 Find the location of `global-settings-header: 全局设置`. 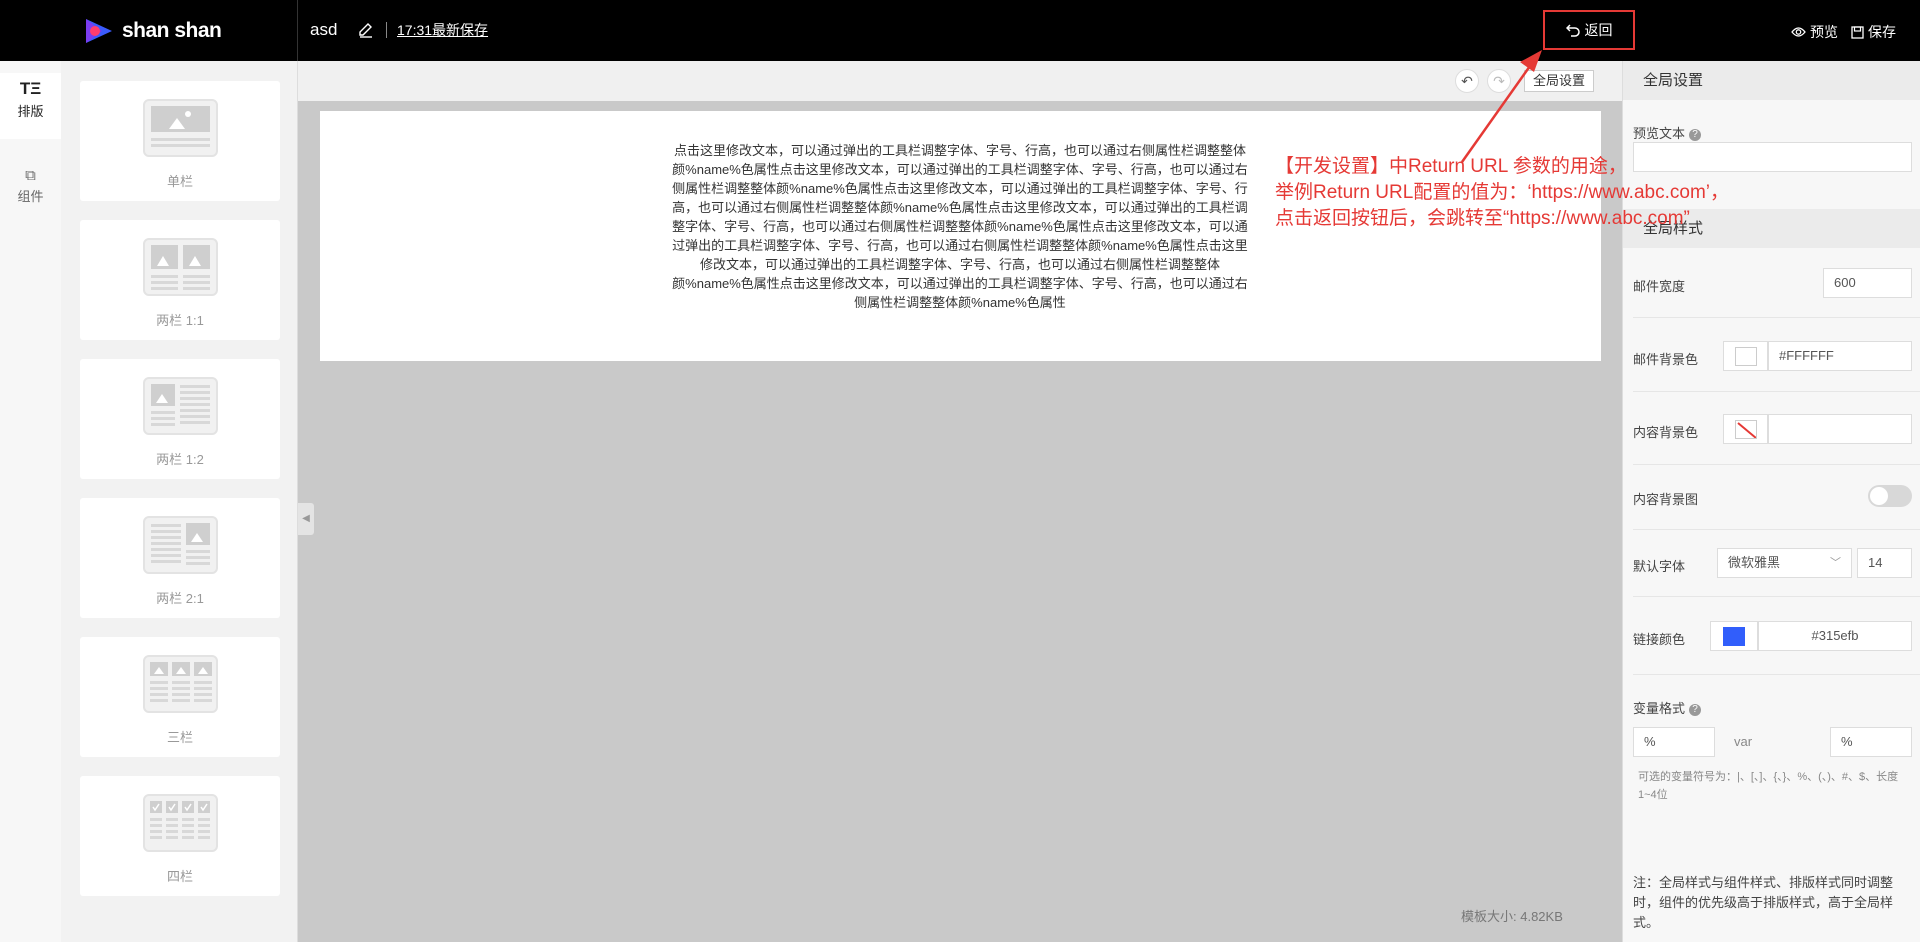

global-settings-header: 全局设置 is located at coordinates (1771, 80).